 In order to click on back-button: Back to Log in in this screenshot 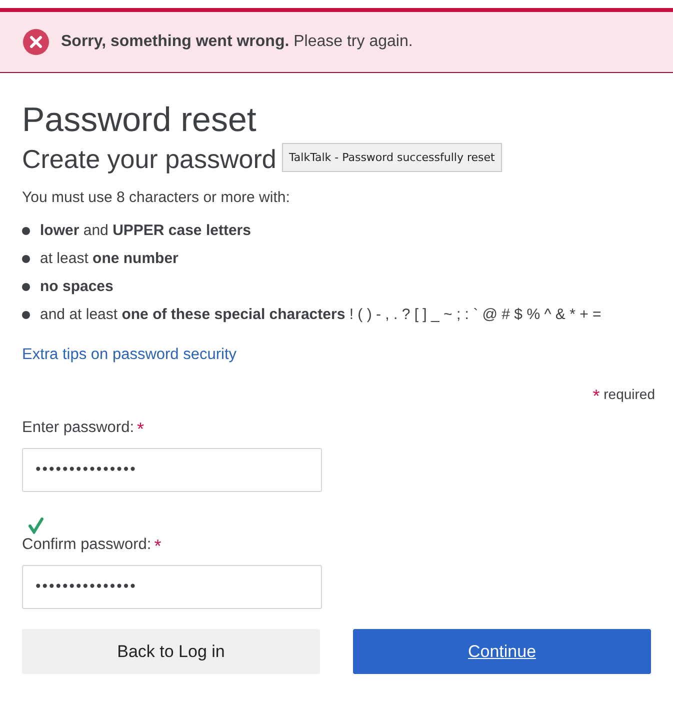, I will do `click(171, 651)`.